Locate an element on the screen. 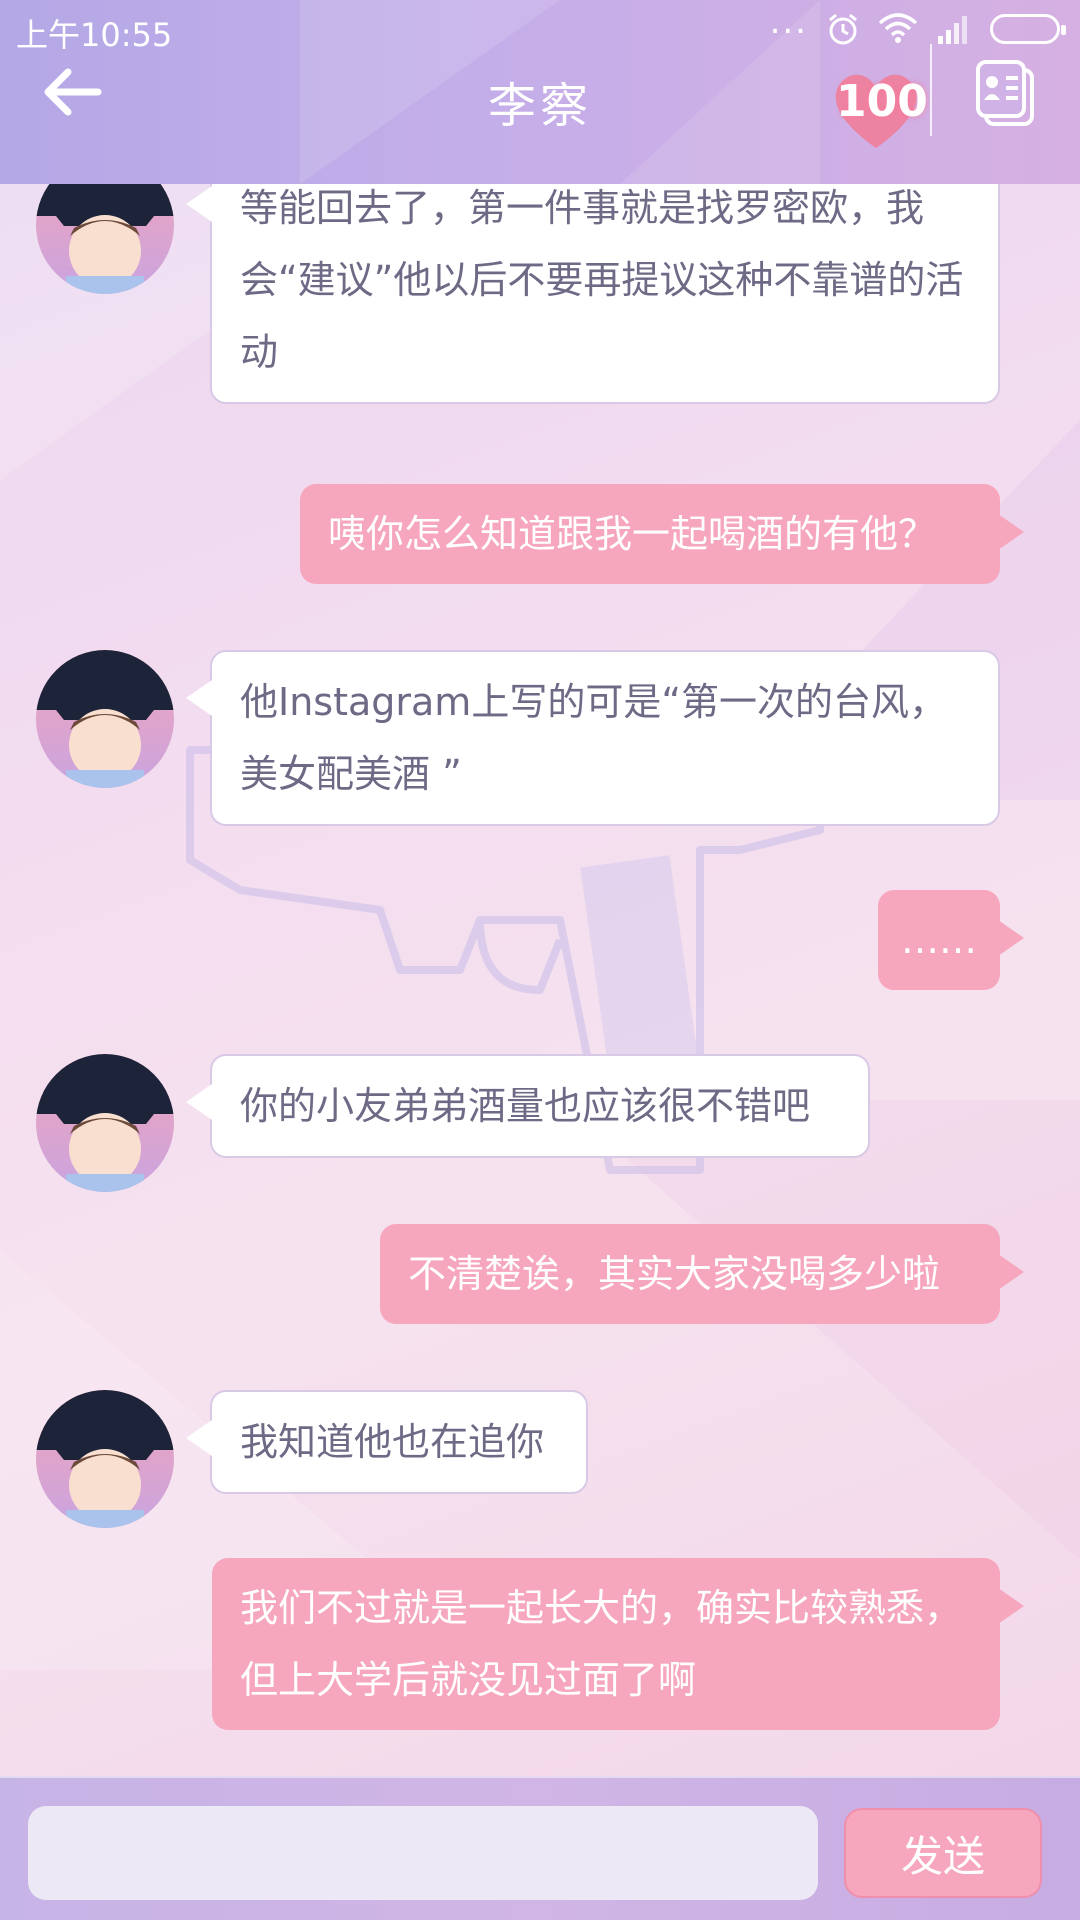 Image resolution: width=1080 pixels, height=1920 pixels. outgoing-message-bubble: 不清楚诶，其实大家没喝多少啦 is located at coordinates (690, 1274).